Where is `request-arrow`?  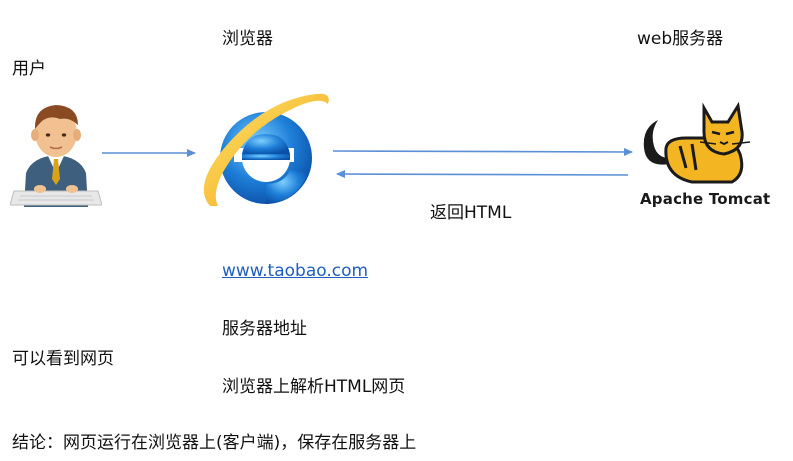 request-arrow is located at coordinates (482, 151).